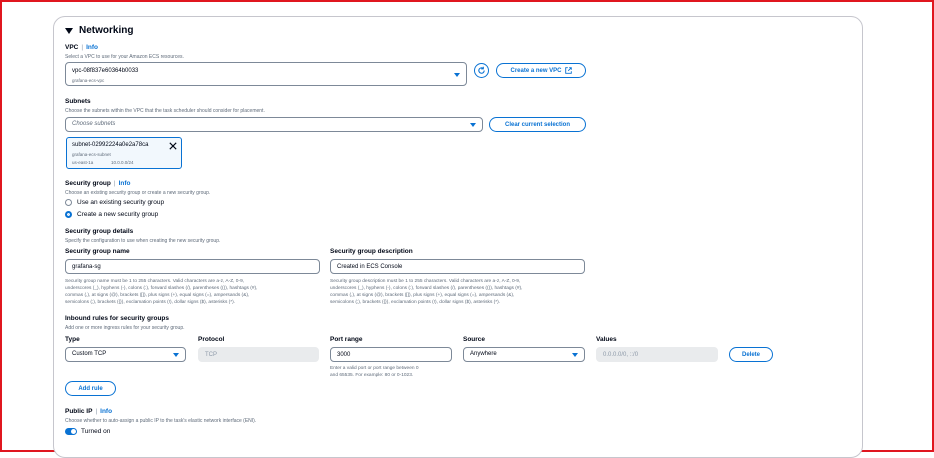 This screenshot has height=458, width=934. Describe the element at coordinates (541, 70) in the screenshot. I see `create-vpc-button: Create a new VPC` at that location.